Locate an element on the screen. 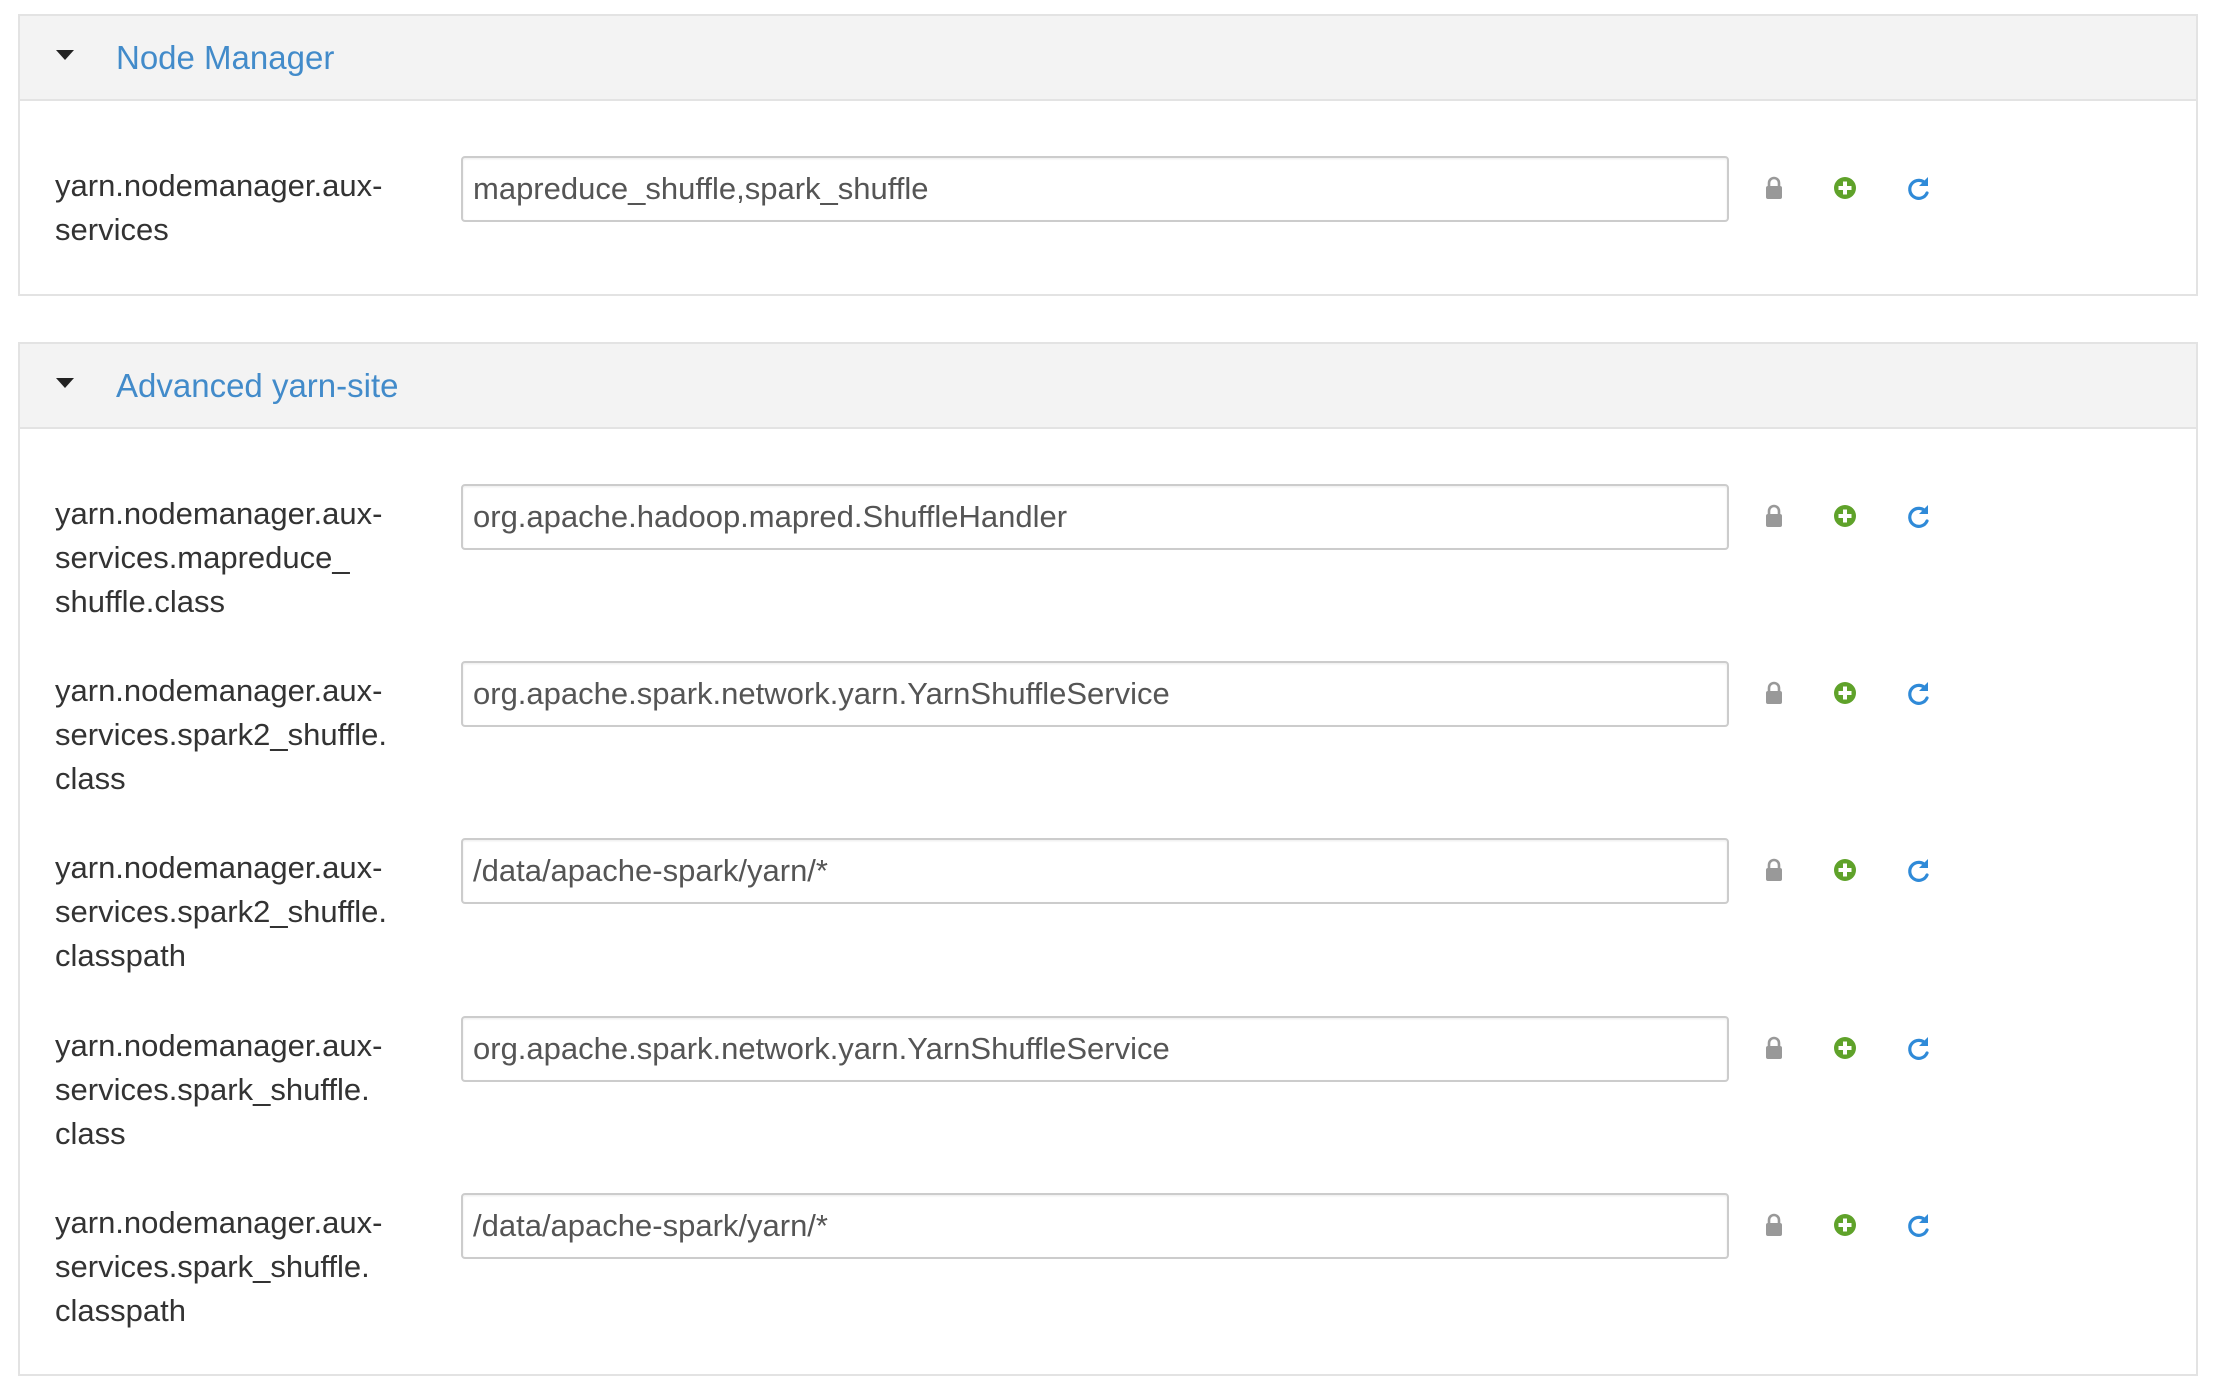 The height and width of the screenshot is (1392, 2216). node-manager-panel-header: Node Manager is located at coordinates (1108, 58).